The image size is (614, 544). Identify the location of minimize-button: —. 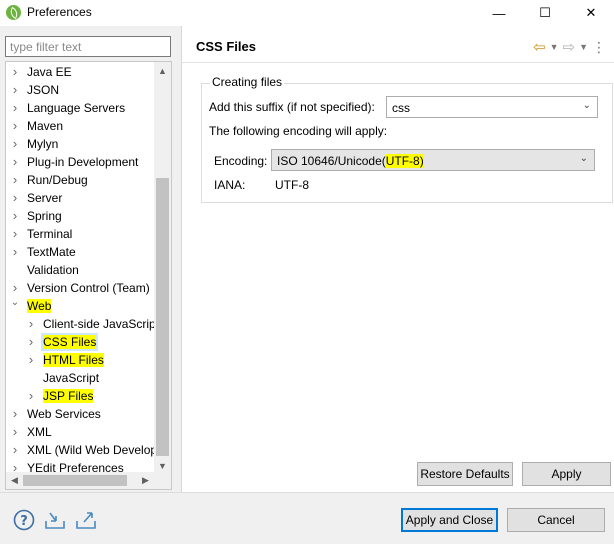
(499, 13).